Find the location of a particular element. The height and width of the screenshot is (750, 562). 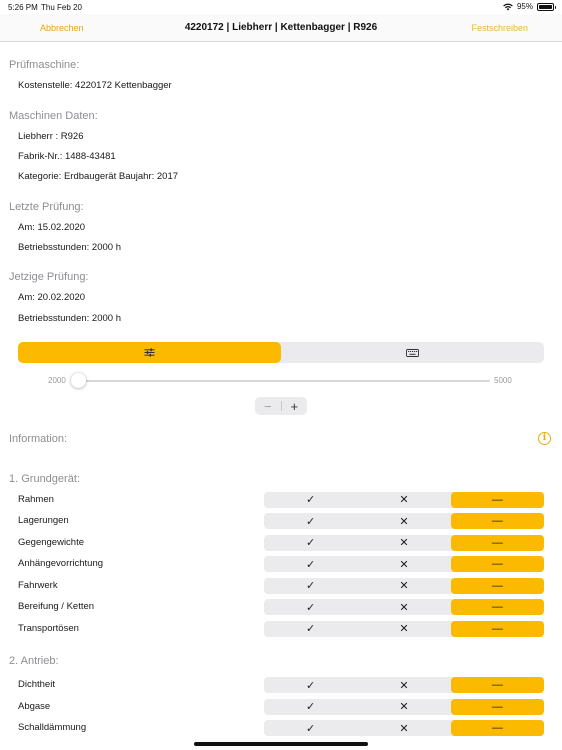

checklist-row: Anhängevorrichtung ✓ ✕ — is located at coordinates (281, 564).